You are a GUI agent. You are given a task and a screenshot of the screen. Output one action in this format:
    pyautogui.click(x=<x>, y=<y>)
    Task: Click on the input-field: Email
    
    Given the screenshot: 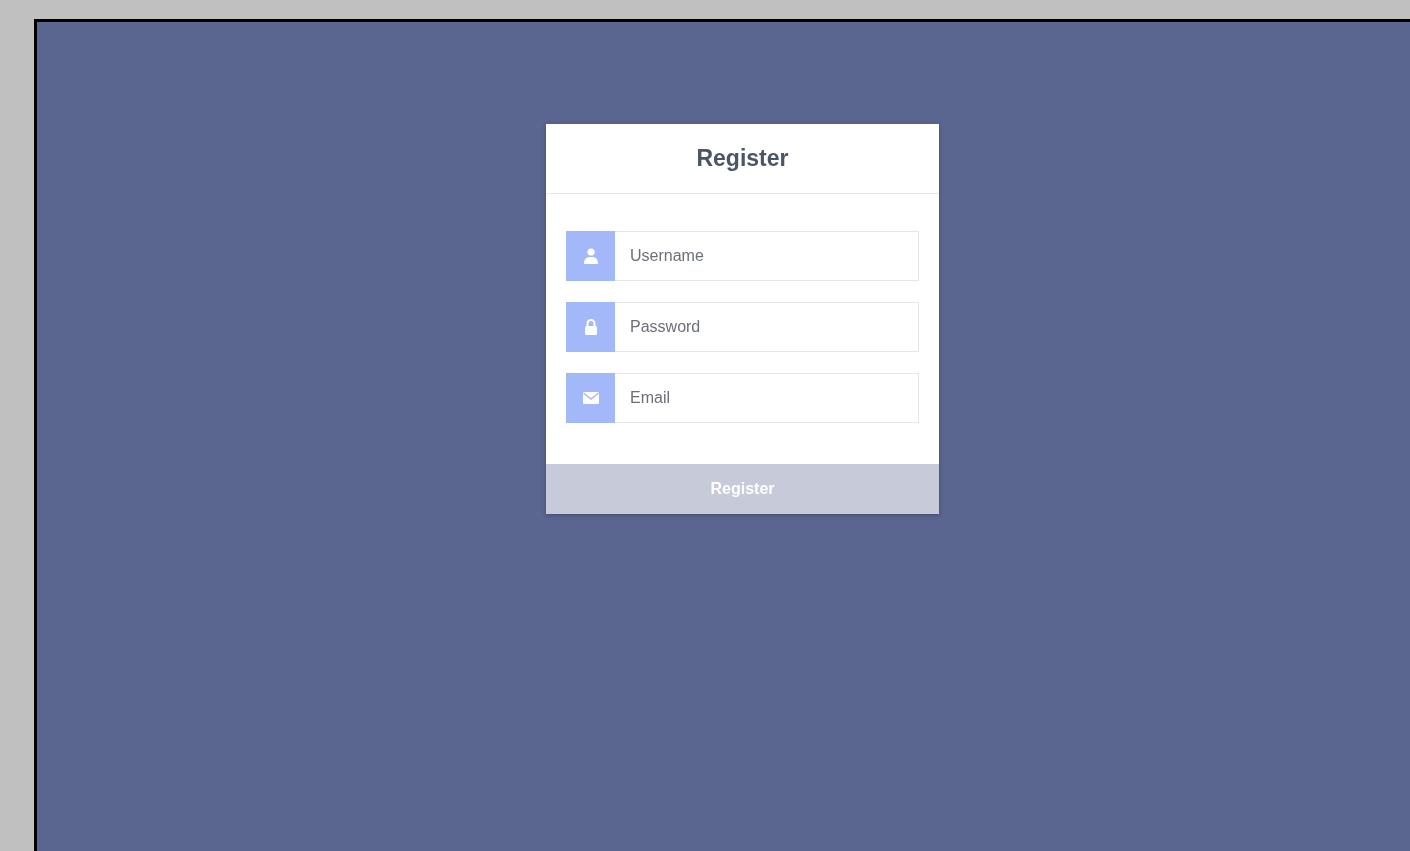 What is the action you would take?
    pyautogui.click(x=767, y=398)
    